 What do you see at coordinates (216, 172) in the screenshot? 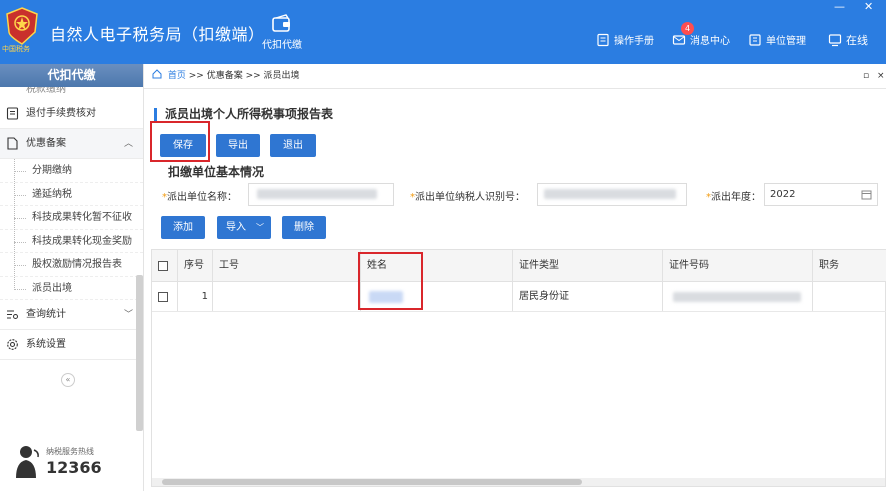
I see `section-title: 扣缴单位基本情况` at bounding box center [216, 172].